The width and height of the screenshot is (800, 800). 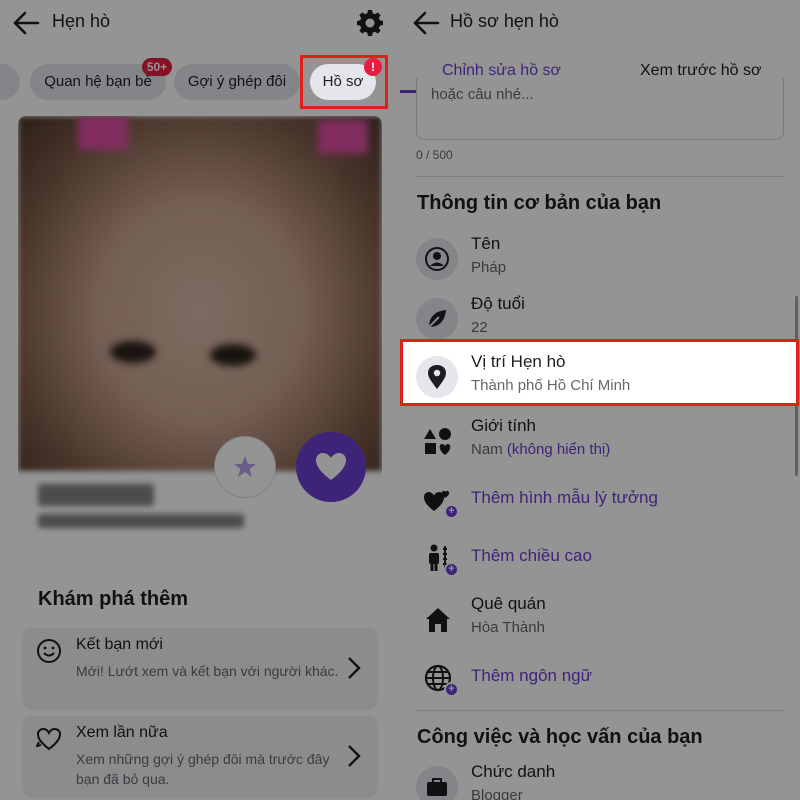 I want to click on star-icon, so click(x=245, y=466).